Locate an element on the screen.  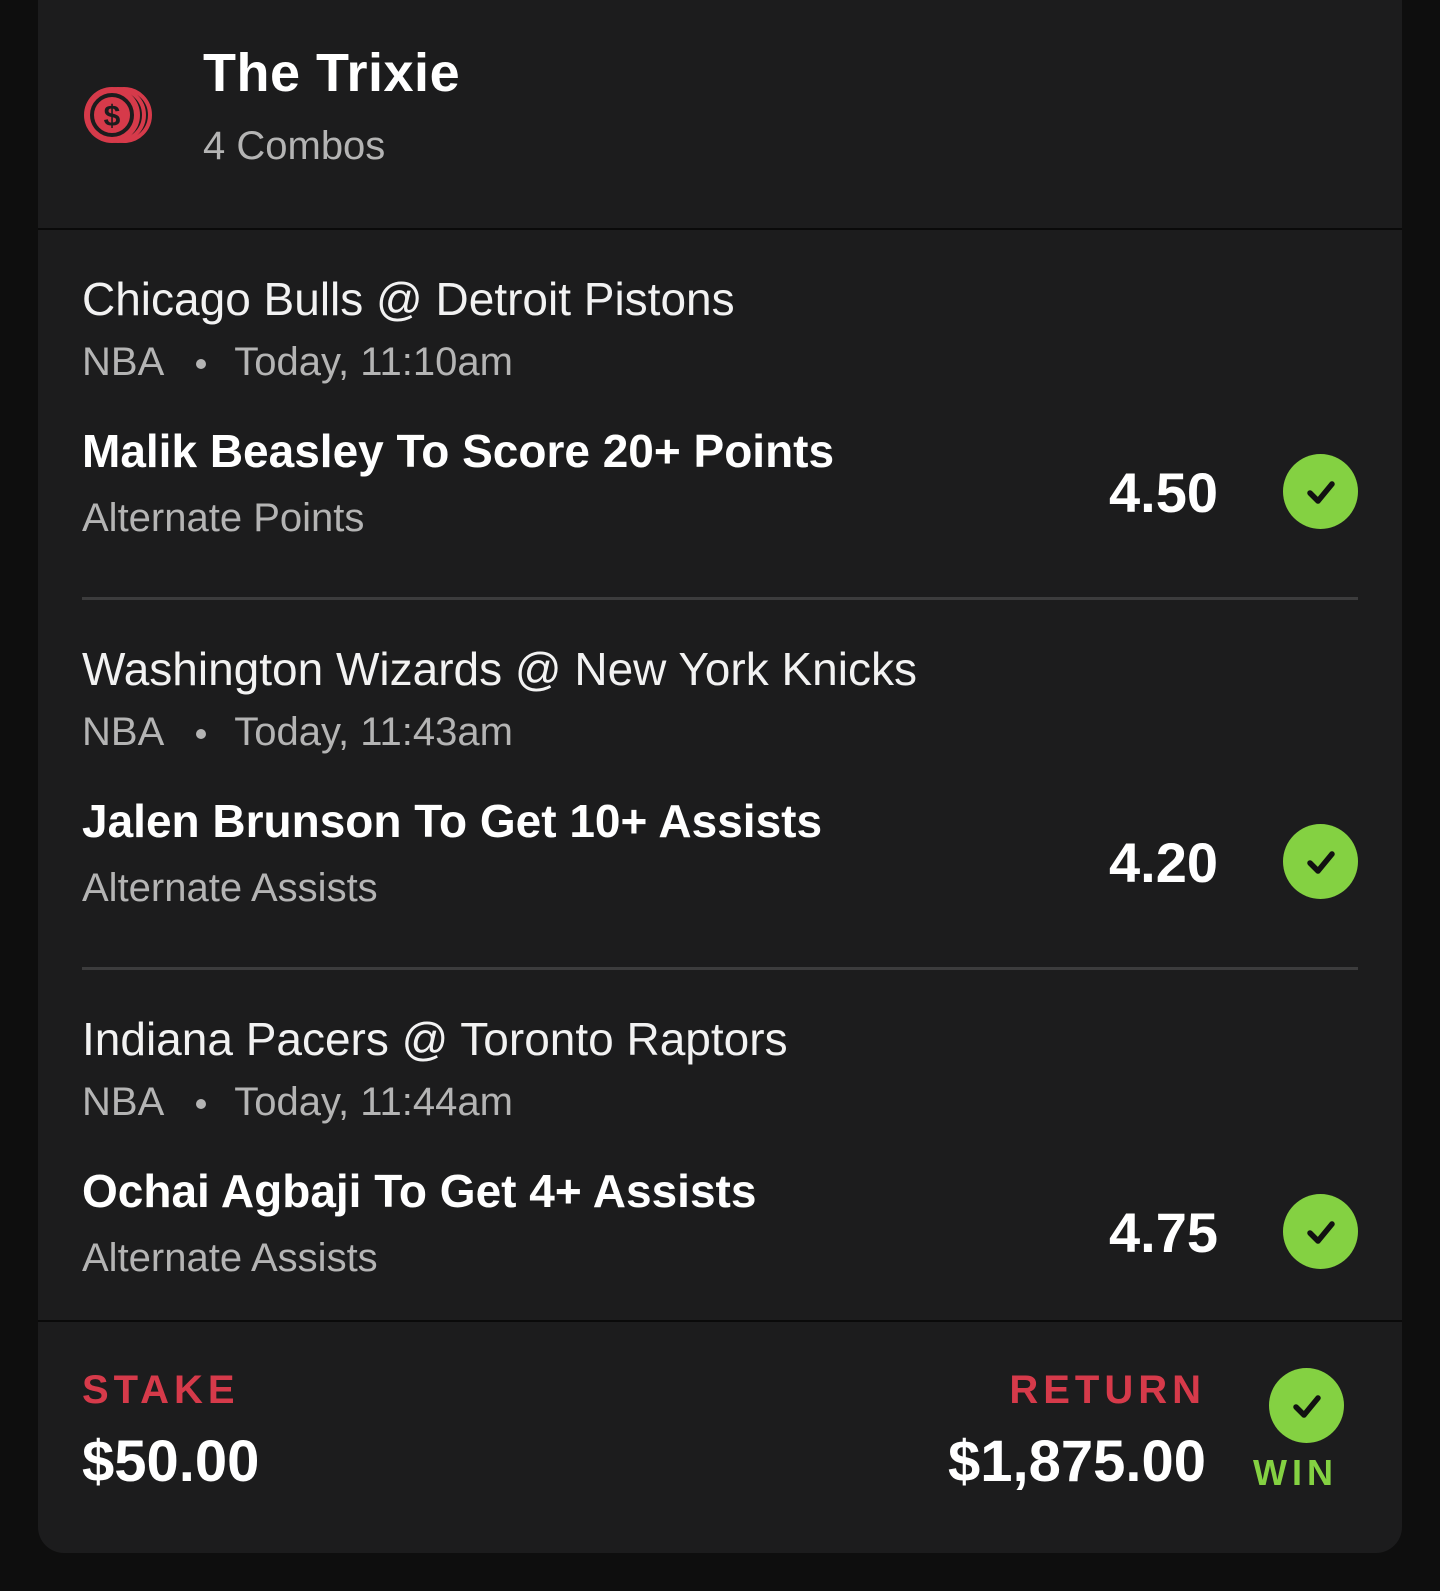
match-title: Washington Wizards @ New York Knicks is located at coordinates (499, 669).